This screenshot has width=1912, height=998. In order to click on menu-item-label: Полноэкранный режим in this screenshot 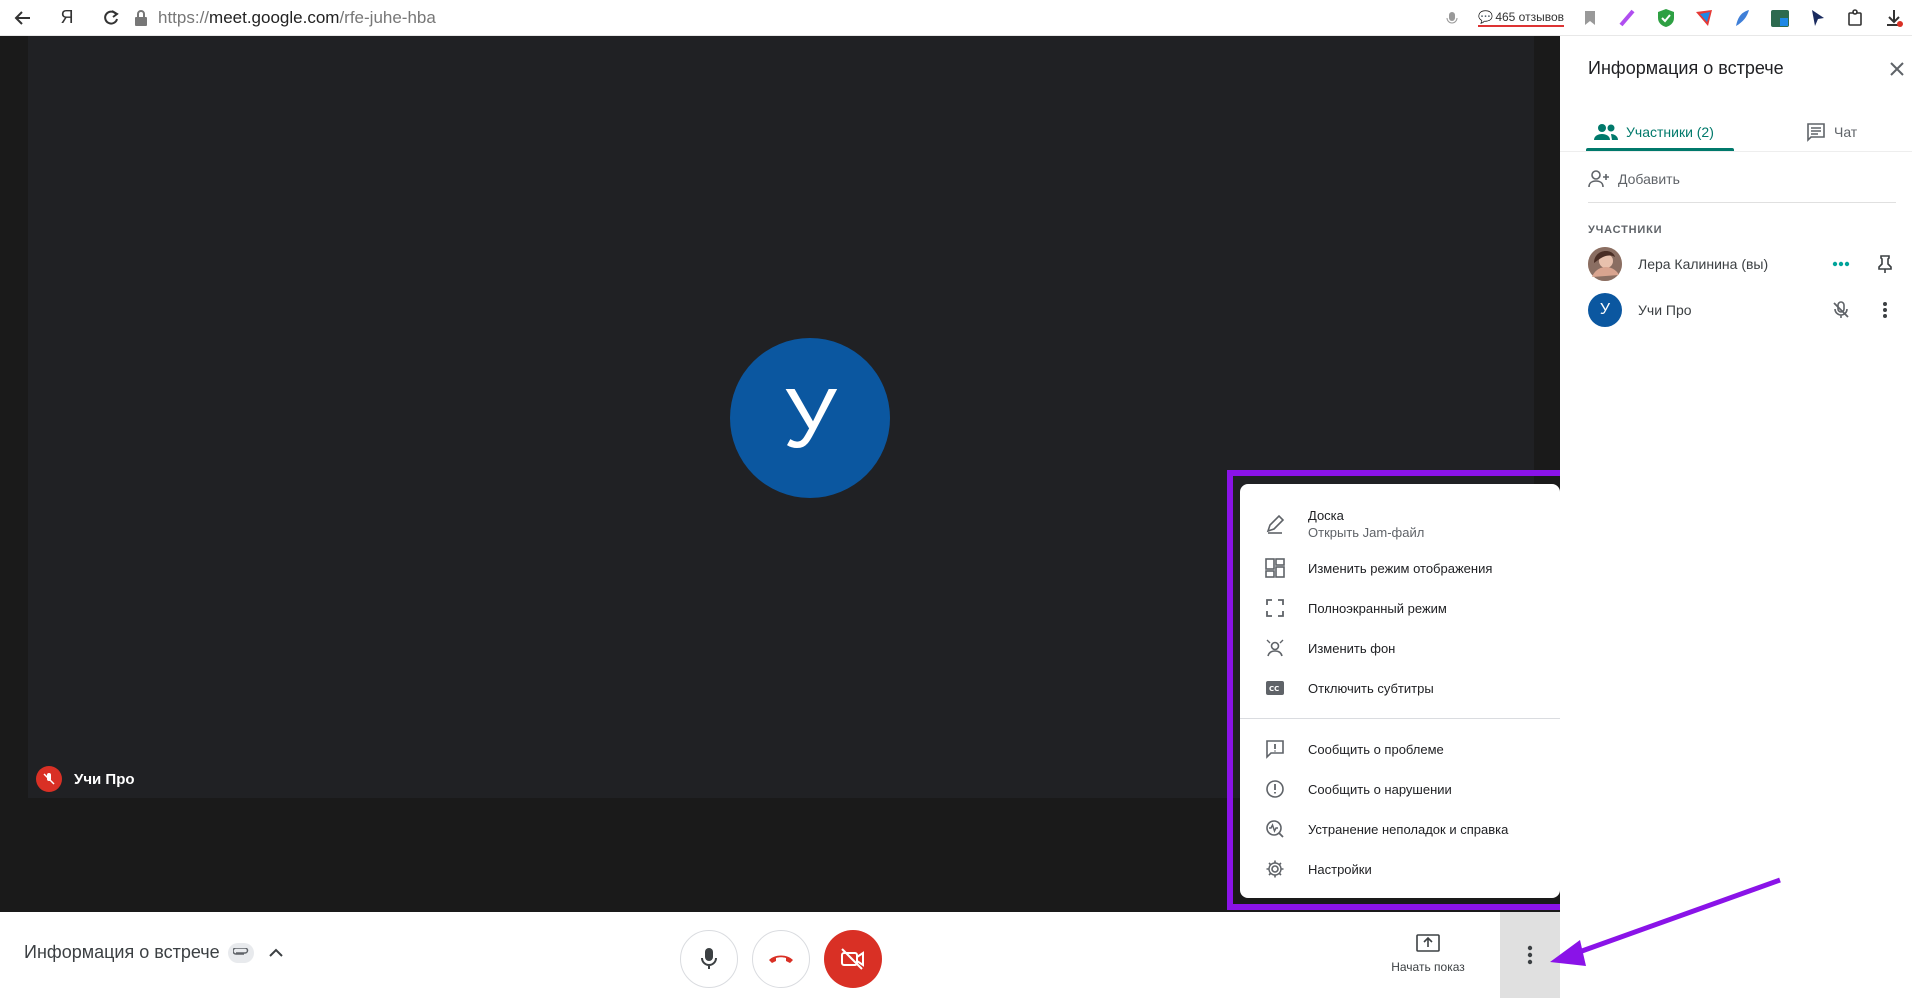, I will do `click(1377, 608)`.